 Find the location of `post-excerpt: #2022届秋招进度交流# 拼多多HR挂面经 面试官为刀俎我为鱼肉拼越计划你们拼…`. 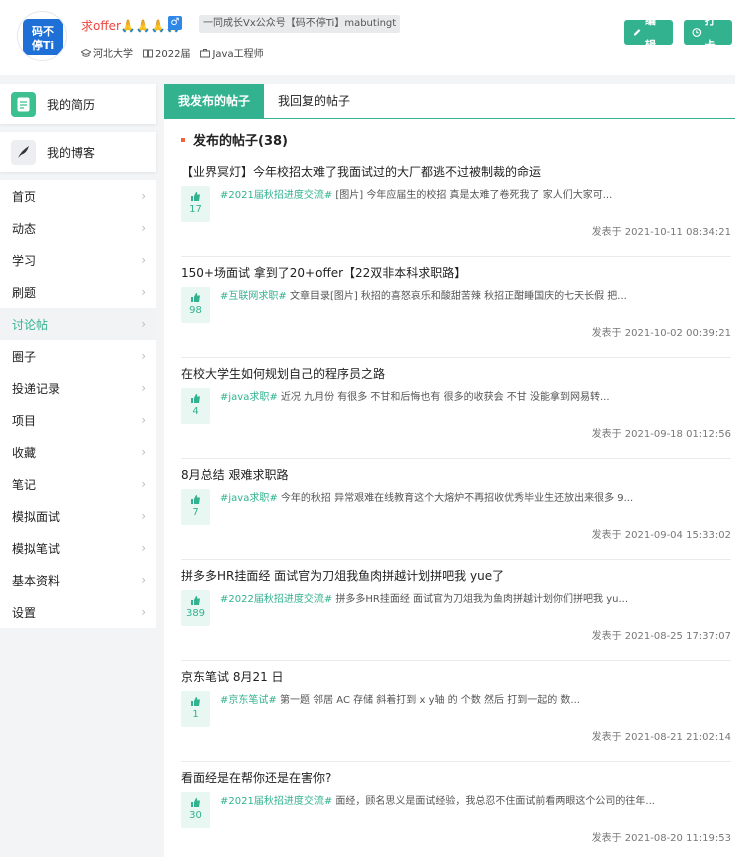

post-excerpt: #2022届秋招进度交流# 拼多多HR挂面经 面试官为刀俎我为鱼肉拼越计划你们拼… is located at coordinates (470, 597).